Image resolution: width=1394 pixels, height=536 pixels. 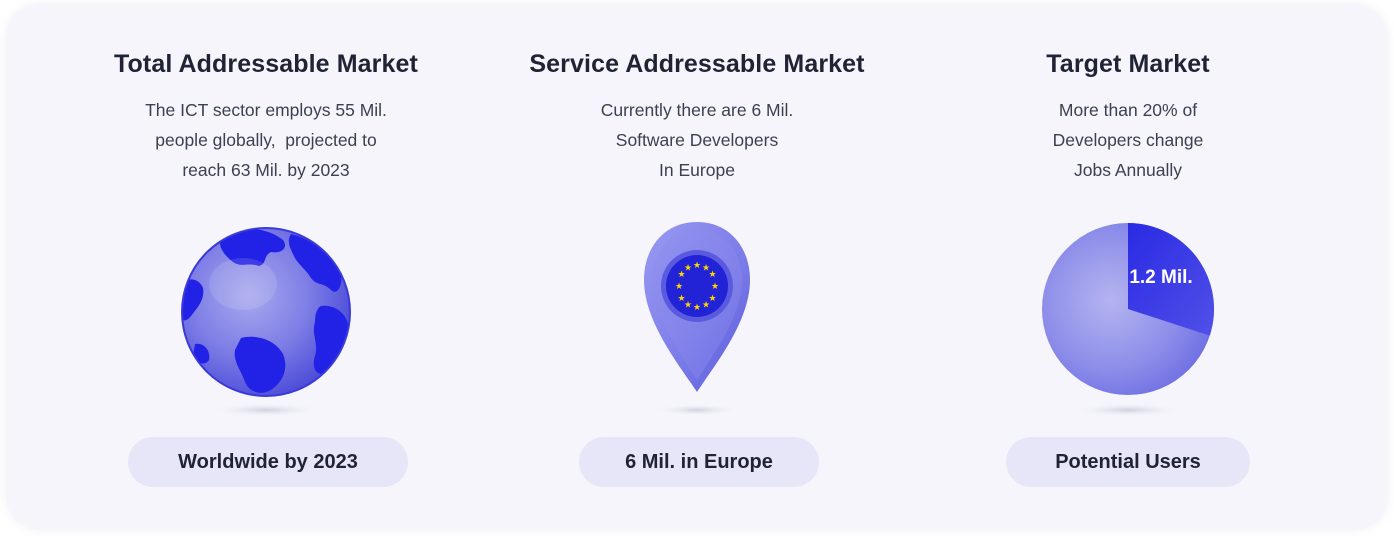 I want to click on tm-badge: Potential Users, so click(x=1128, y=462).